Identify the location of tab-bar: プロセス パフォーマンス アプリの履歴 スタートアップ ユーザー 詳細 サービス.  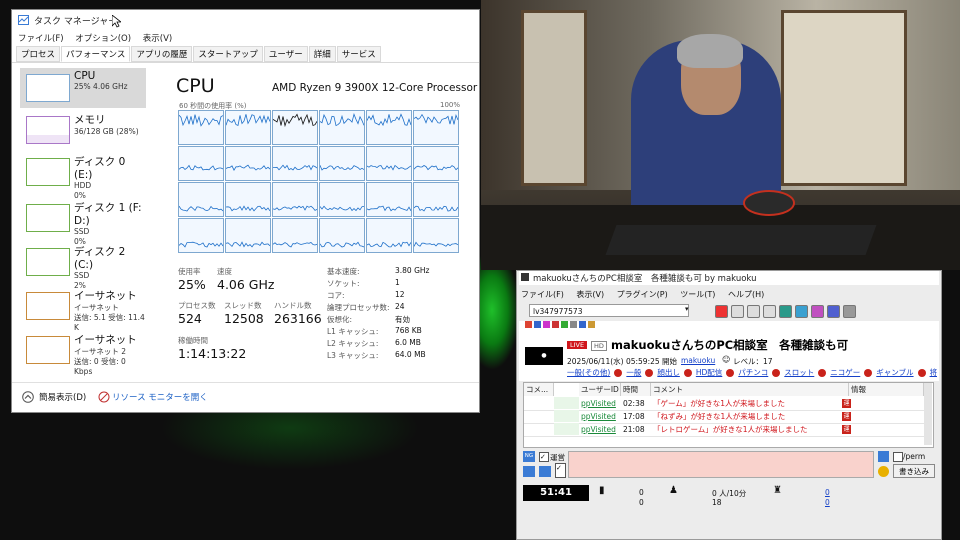
(199, 54).